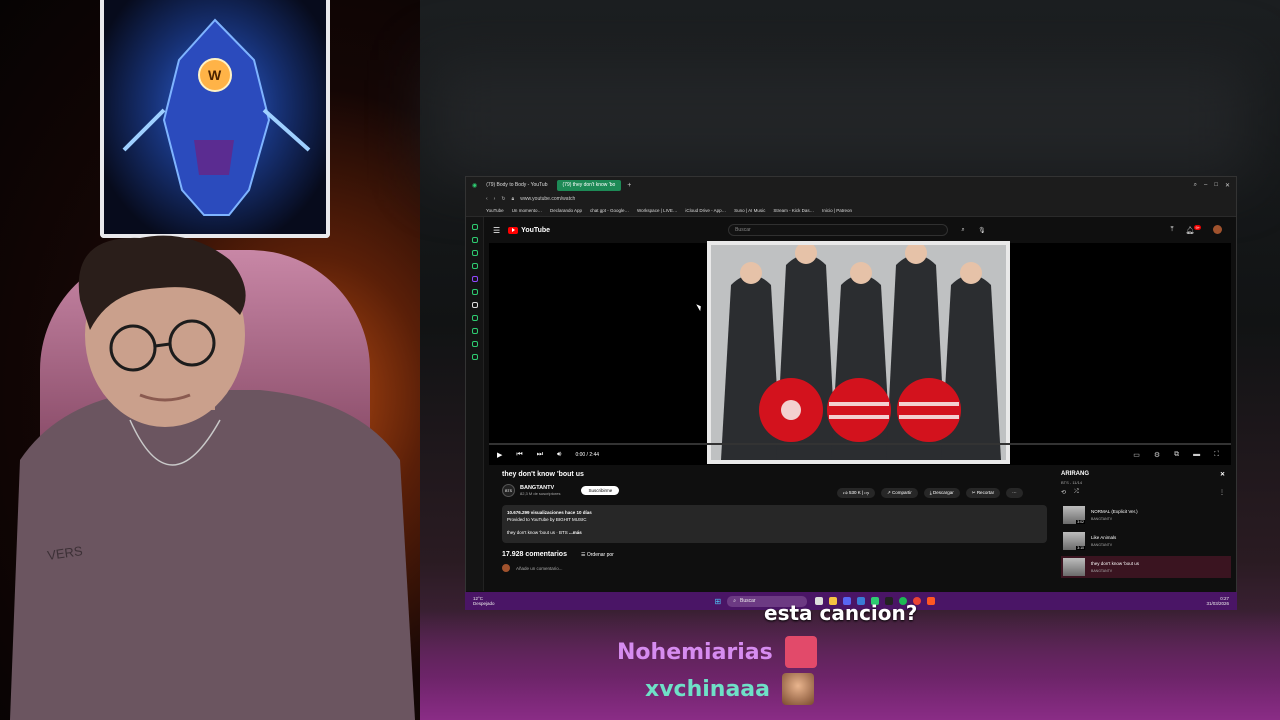 This screenshot has width=1280, height=720. What do you see at coordinates (1146, 567) in the screenshot?
I see `playlist-item-current: they don't know 'bout us BANGTANTV` at bounding box center [1146, 567].